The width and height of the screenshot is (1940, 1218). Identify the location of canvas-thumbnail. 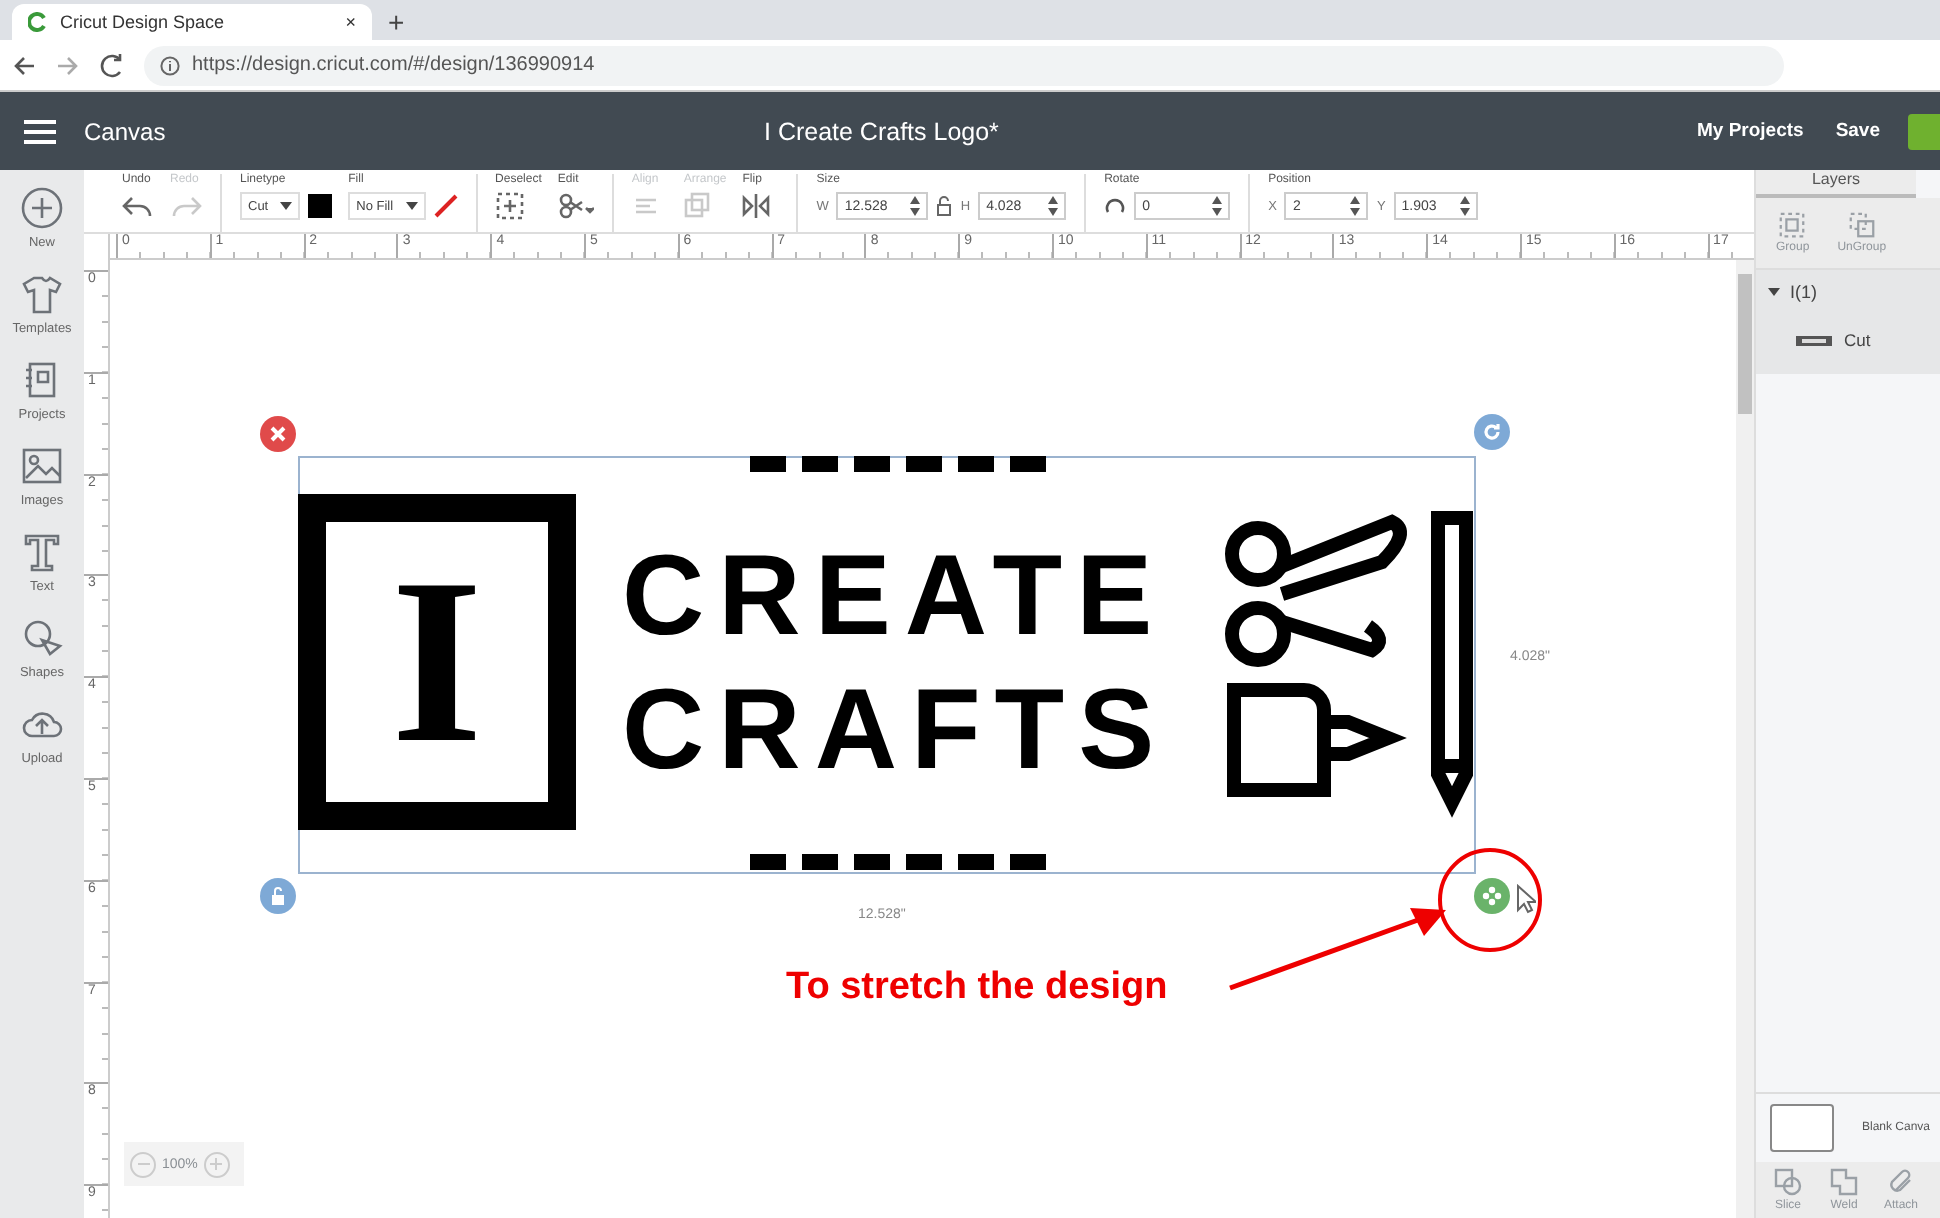
(1802, 1128).